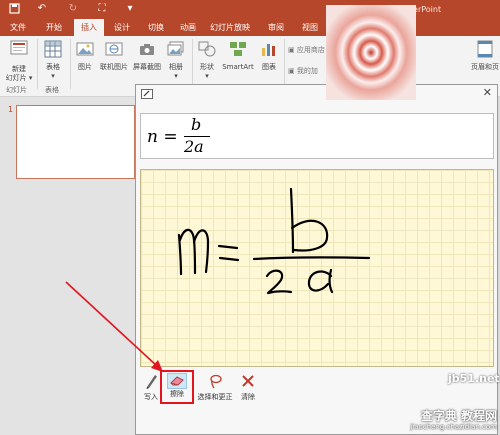  Describe the element at coordinates (114, 50) in the screenshot. I see `online-picture-icon` at that location.